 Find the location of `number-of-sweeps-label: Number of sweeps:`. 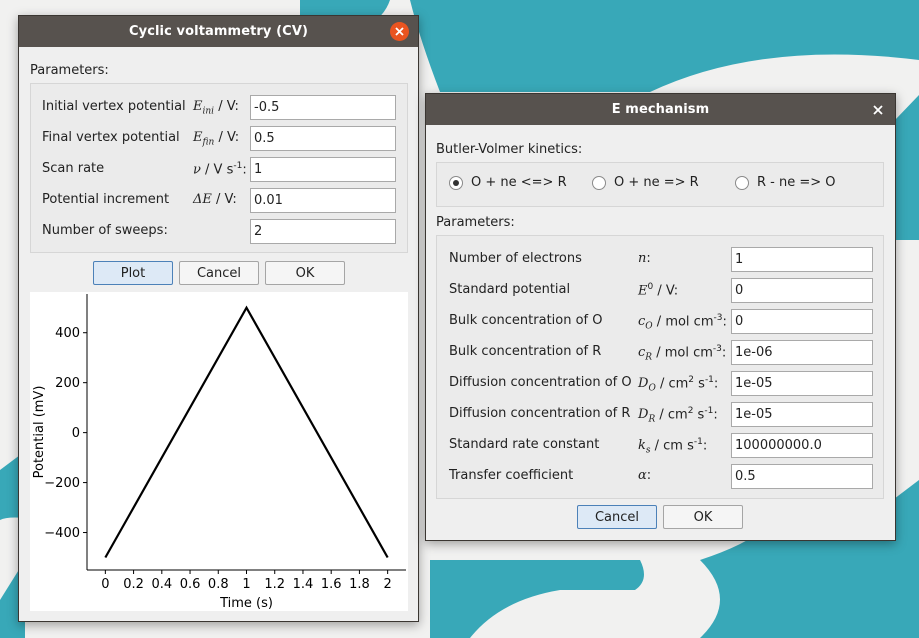

number-of-sweeps-label: Number of sweeps: is located at coordinates (105, 230).